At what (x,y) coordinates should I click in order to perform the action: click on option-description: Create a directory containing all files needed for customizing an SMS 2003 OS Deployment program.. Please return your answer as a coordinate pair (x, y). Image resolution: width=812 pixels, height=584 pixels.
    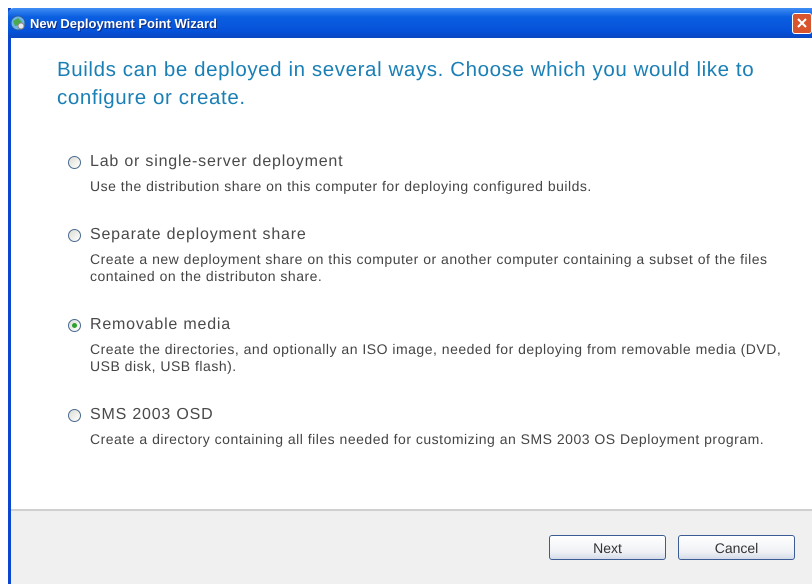
    Looking at the image, I should click on (428, 439).